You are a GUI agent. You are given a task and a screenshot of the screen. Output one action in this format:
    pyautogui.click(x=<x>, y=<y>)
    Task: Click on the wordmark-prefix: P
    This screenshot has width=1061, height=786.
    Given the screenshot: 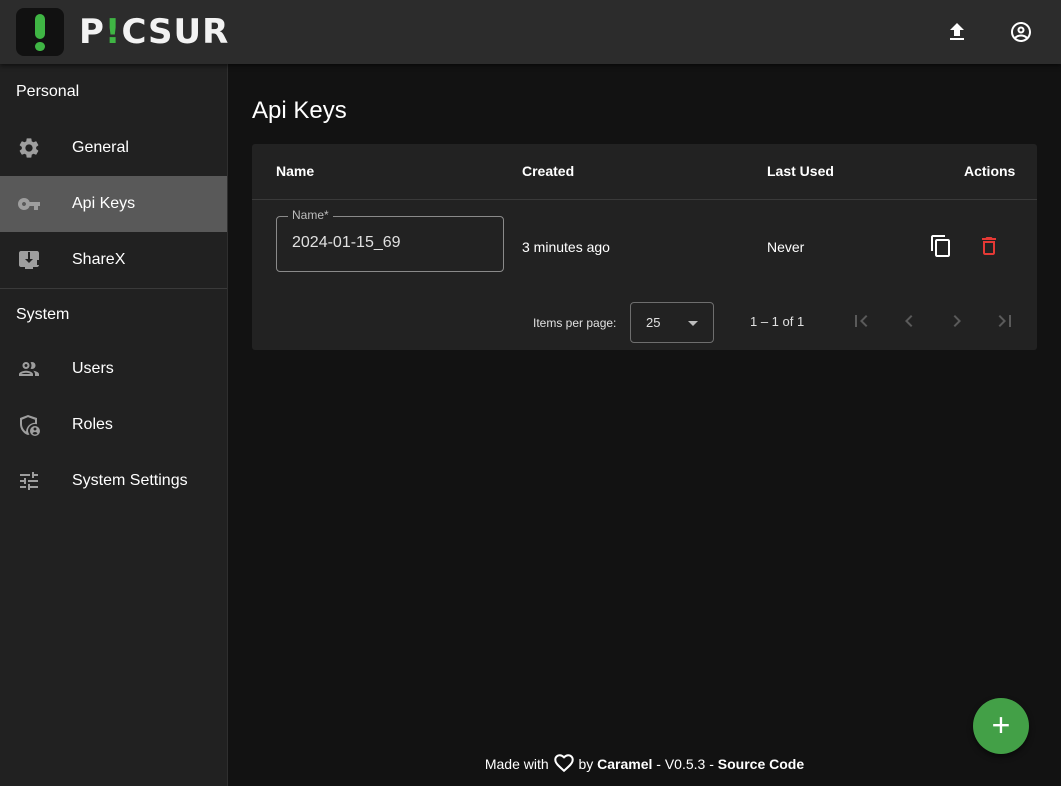 What is the action you would take?
    pyautogui.click(x=92, y=32)
    